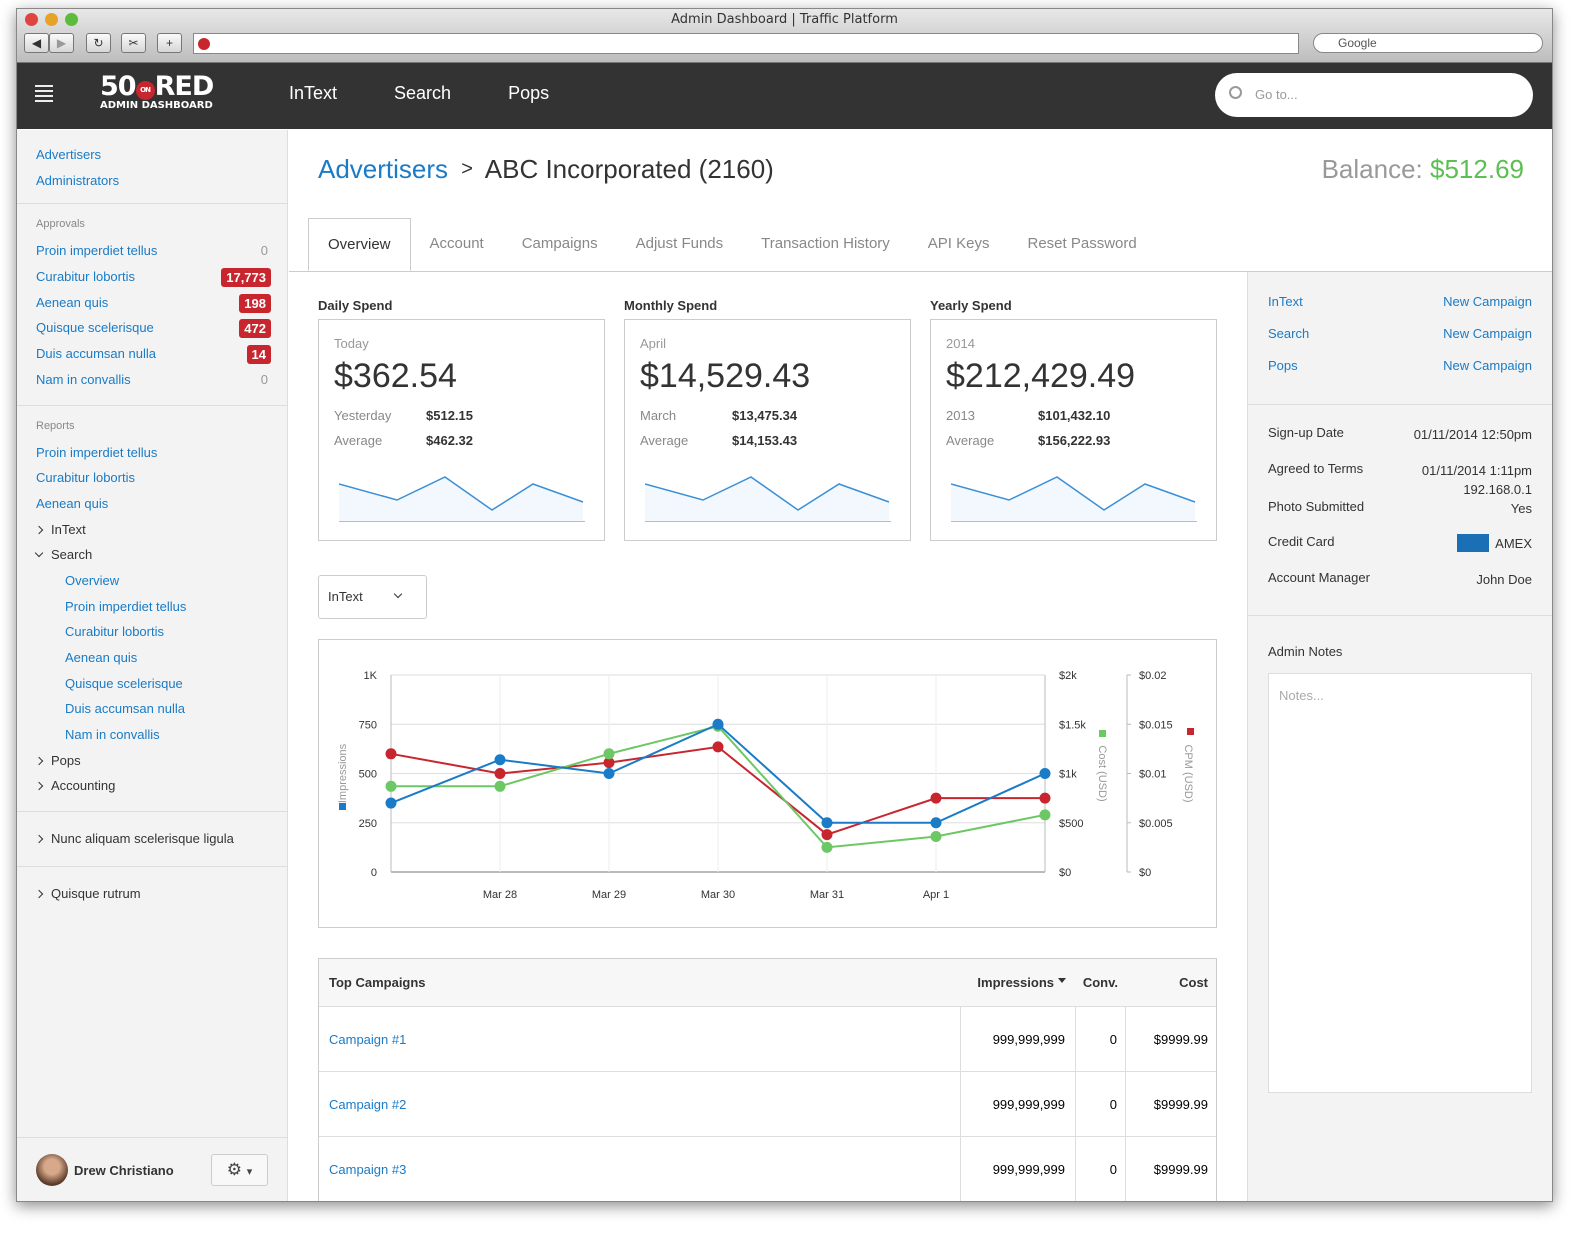 Image resolution: width=1587 pixels, height=1240 pixels. I want to click on sidebar-search-subitem: Overview, so click(152, 581).